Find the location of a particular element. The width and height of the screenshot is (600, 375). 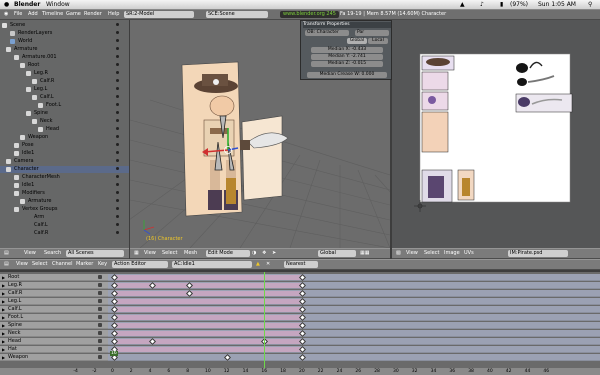

action-channel-label: Foot.L is located at coordinates (54, 317).